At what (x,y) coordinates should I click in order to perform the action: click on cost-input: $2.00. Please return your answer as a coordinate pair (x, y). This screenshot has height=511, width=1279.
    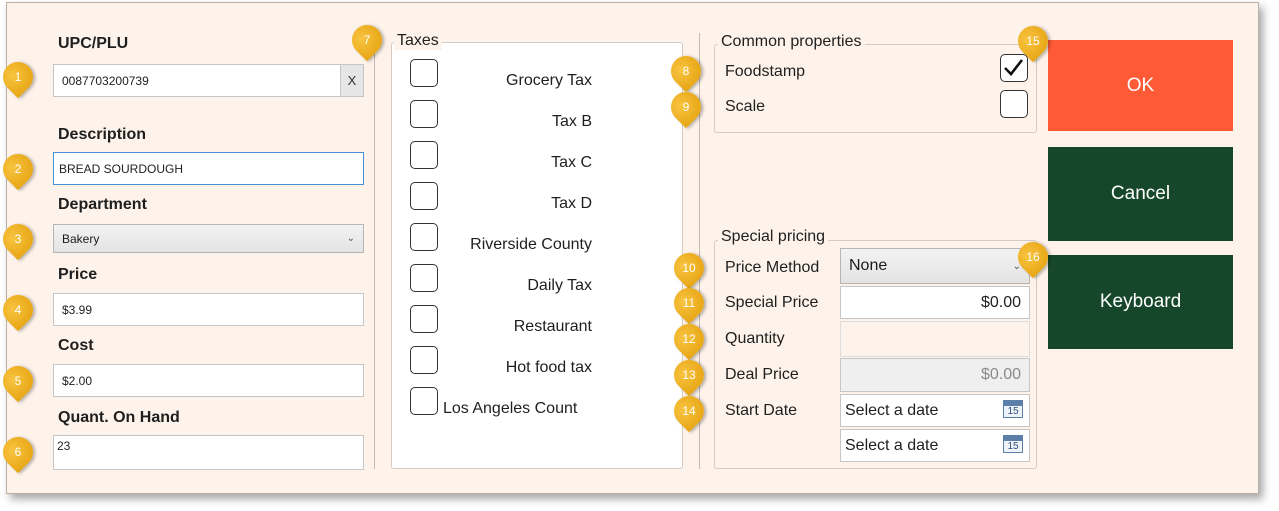
    Looking at the image, I should click on (208, 380).